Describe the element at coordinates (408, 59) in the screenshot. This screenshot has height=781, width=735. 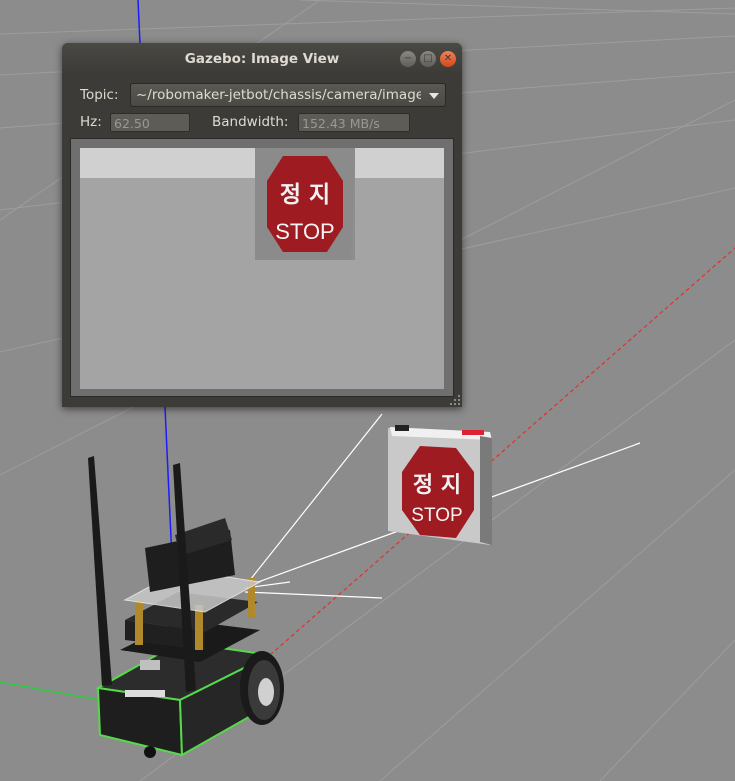
I see `minimize-icon: −` at that location.